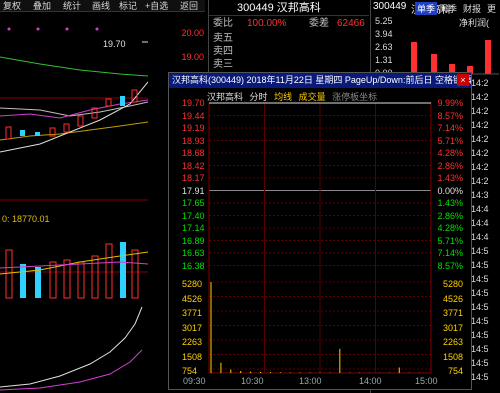  Describe the element at coordinates (193, 228) in the screenshot. I see `price-label: 17.14` at that location.